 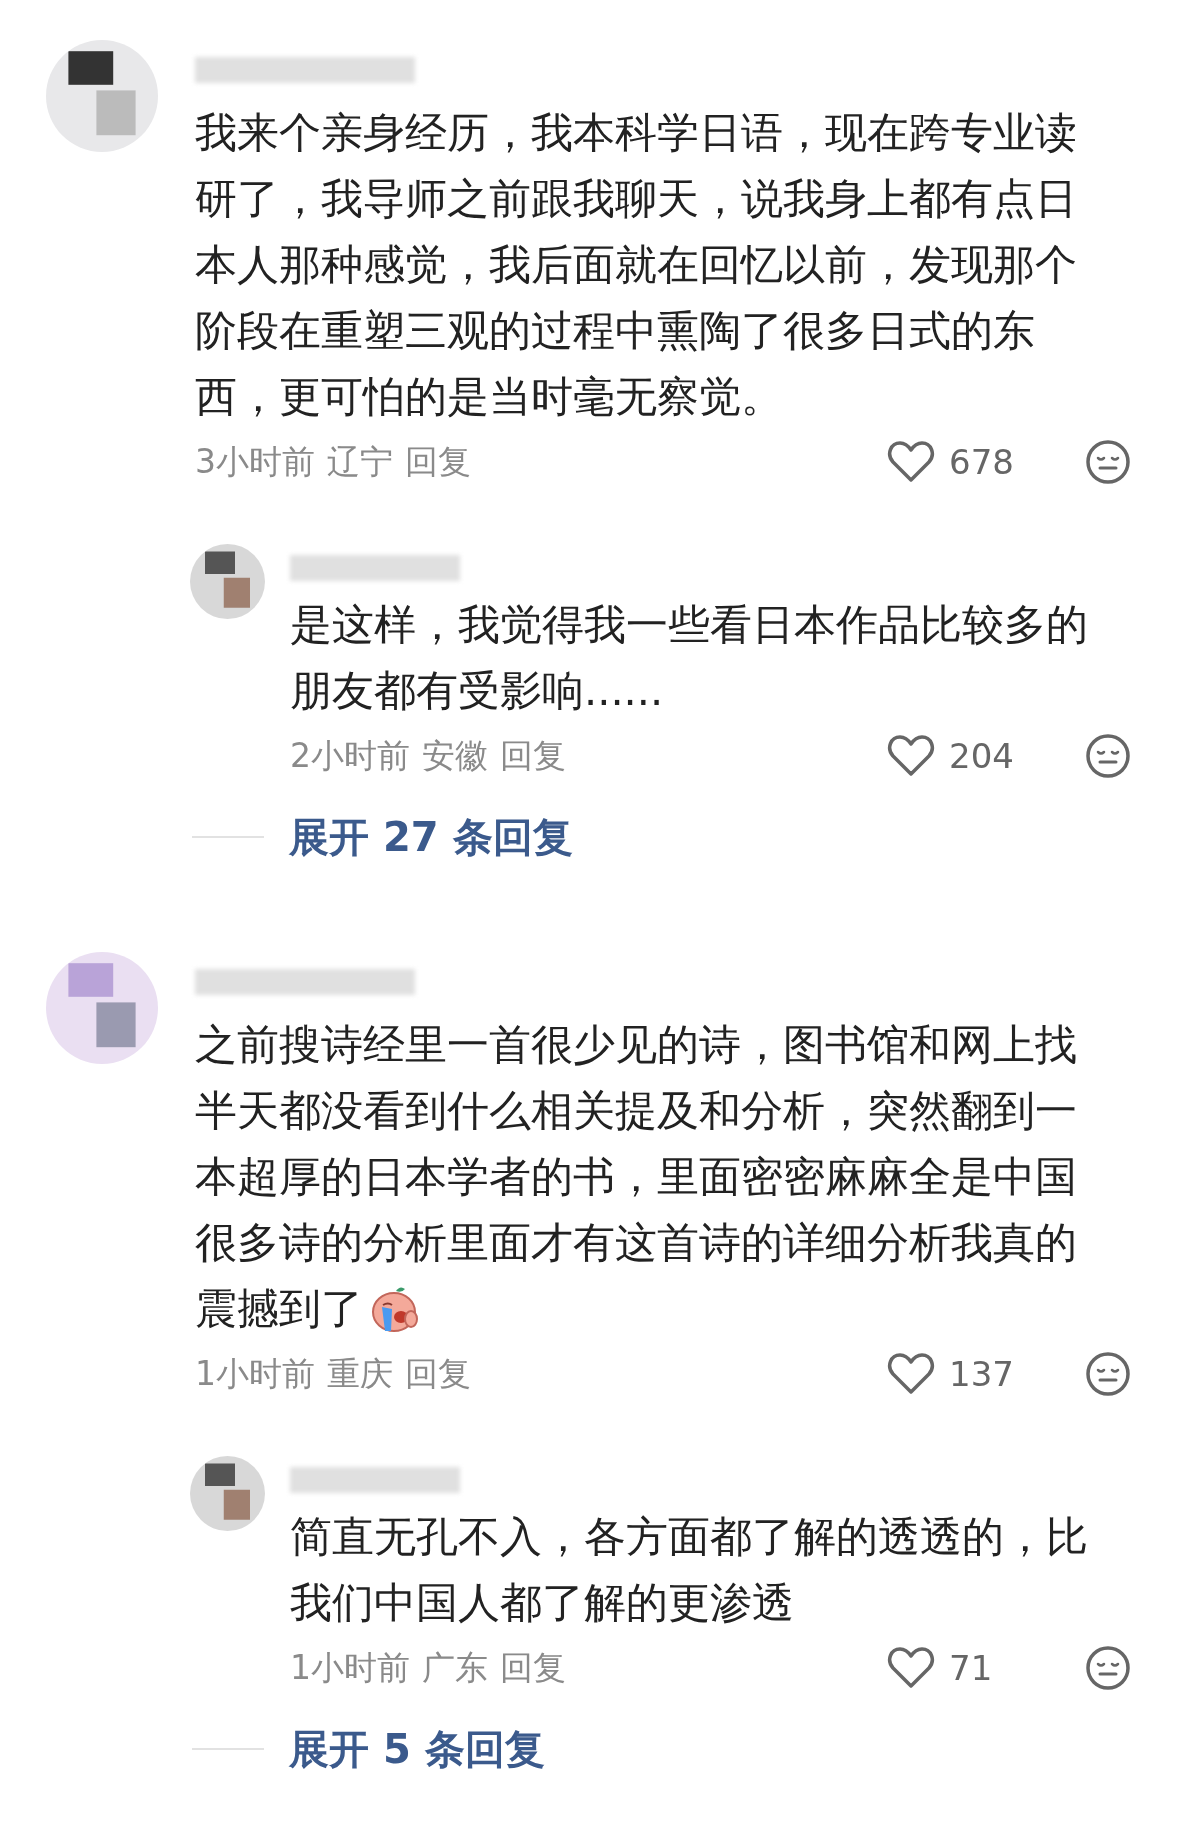 I want to click on timestamp: 2小时前, so click(x=350, y=755).